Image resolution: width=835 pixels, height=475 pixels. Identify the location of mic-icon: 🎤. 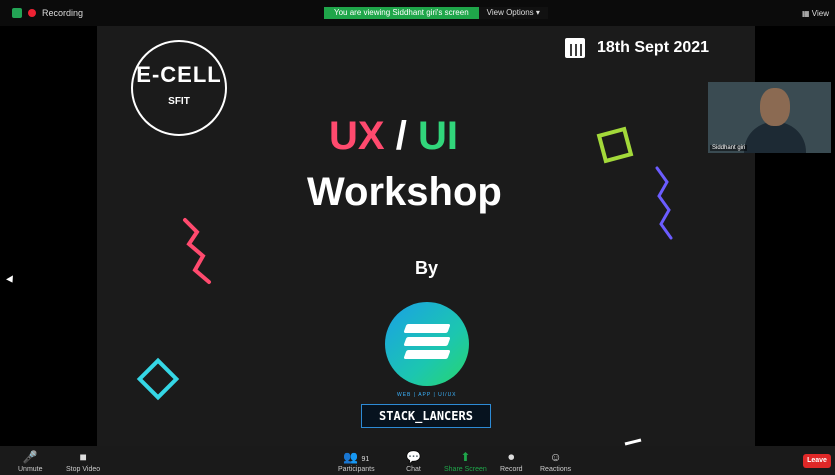
(30, 457).